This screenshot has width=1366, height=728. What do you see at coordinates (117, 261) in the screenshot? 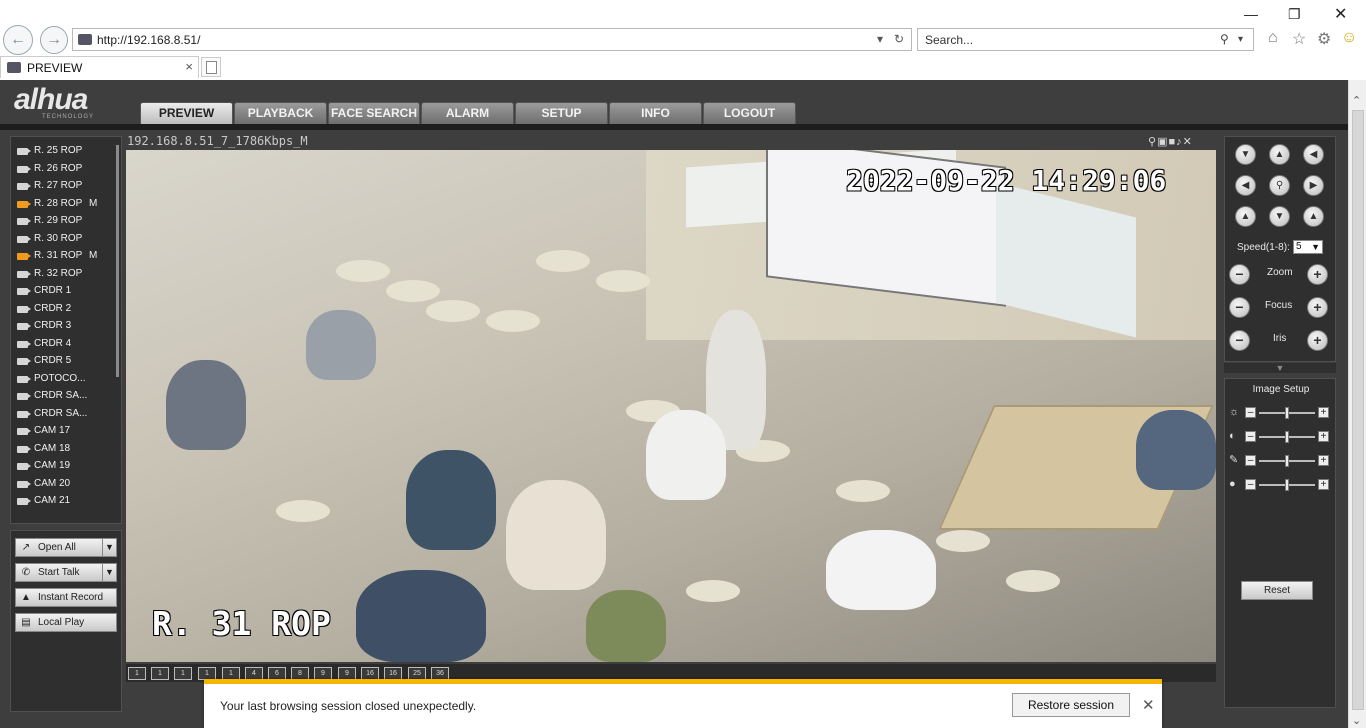
I see `channel-list-scrollbar` at bounding box center [117, 261].